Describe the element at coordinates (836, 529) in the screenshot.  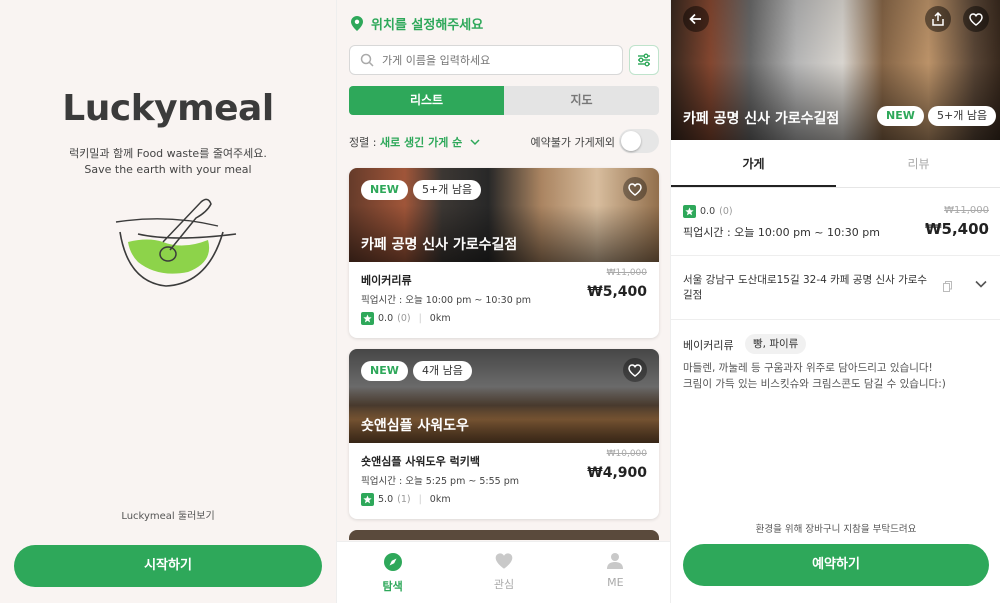
I see `eco-note: 환경을 위해 장바구니 지참을 부탁드려요` at that location.